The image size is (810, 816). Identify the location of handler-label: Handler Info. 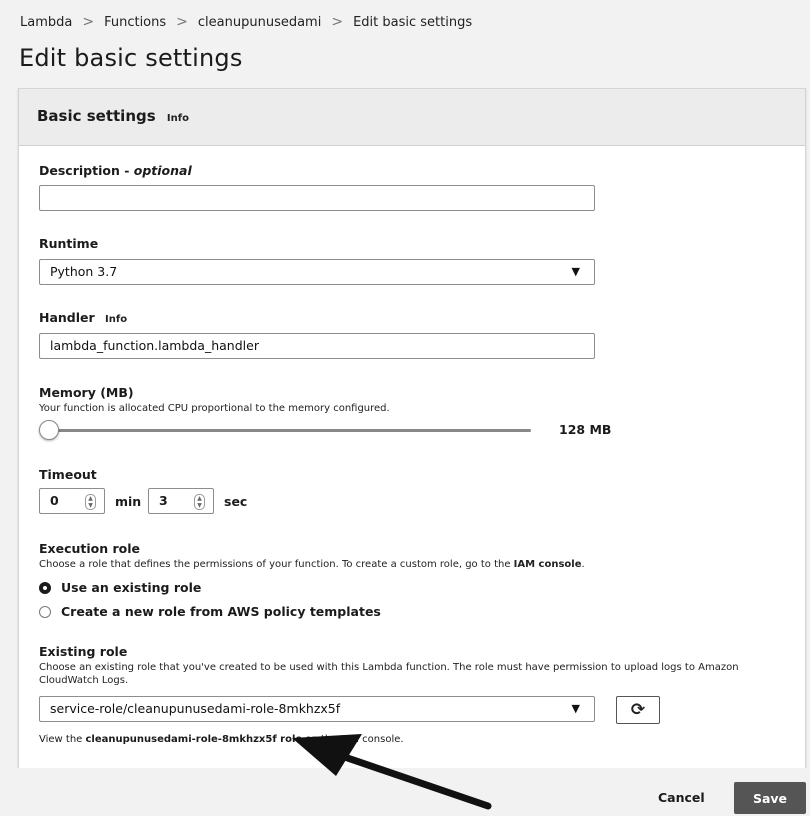
(83, 317).